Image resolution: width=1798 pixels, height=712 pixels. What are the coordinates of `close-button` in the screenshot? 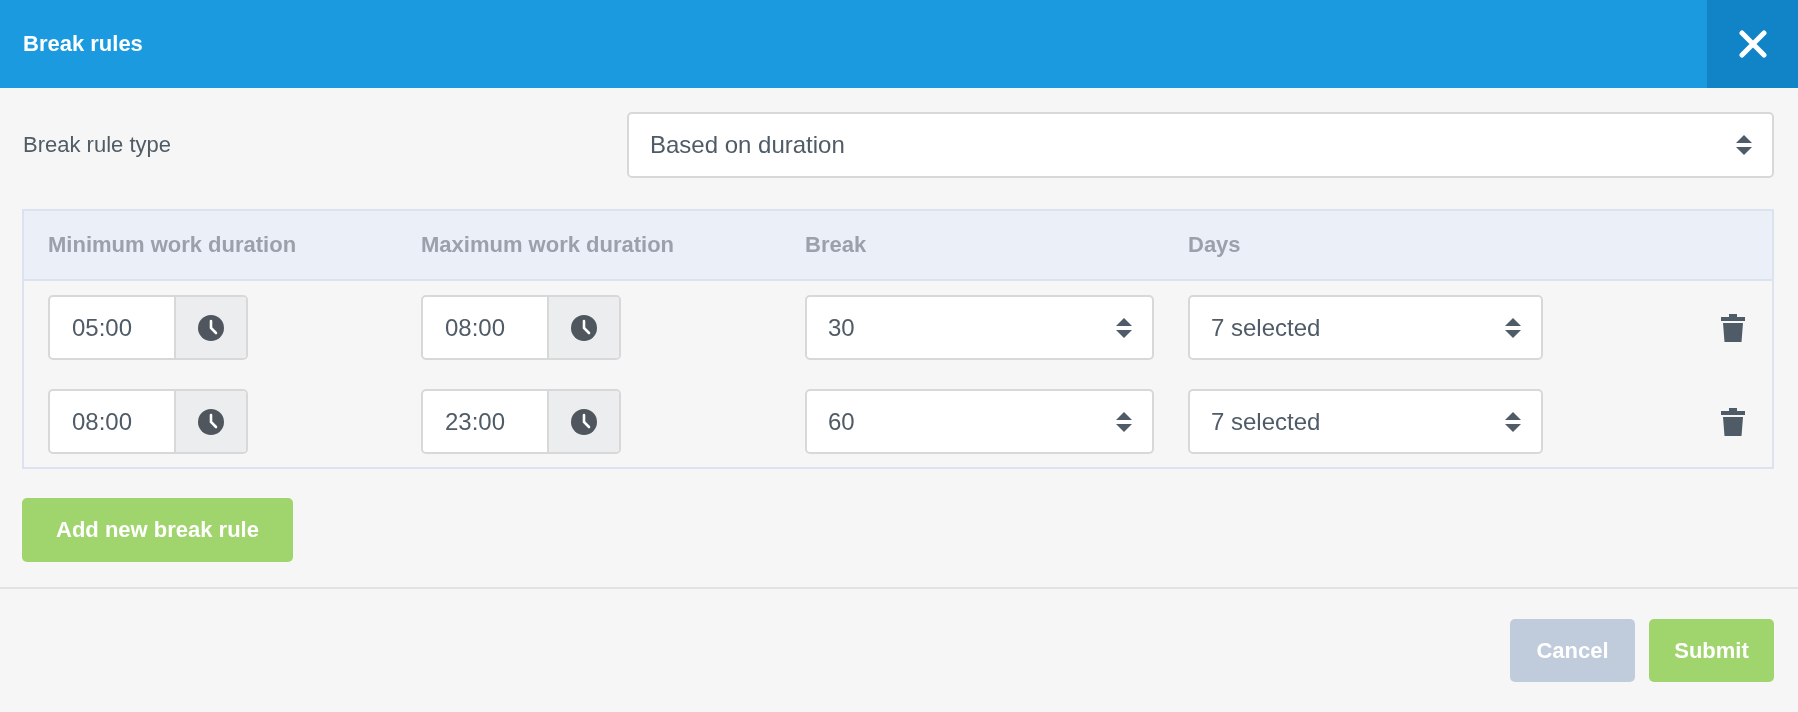 It's located at (1752, 44).